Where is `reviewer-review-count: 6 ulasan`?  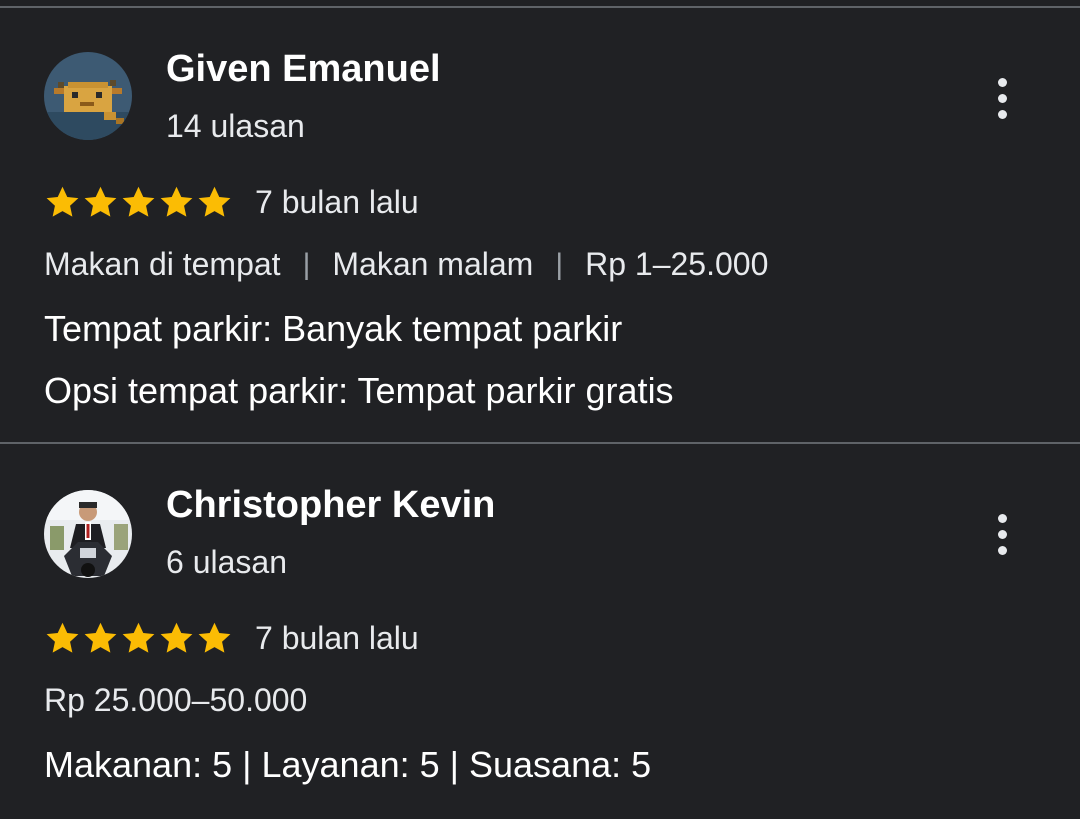
reviewer-review-count: 6 ulasan is located at coordinates (226, 562).